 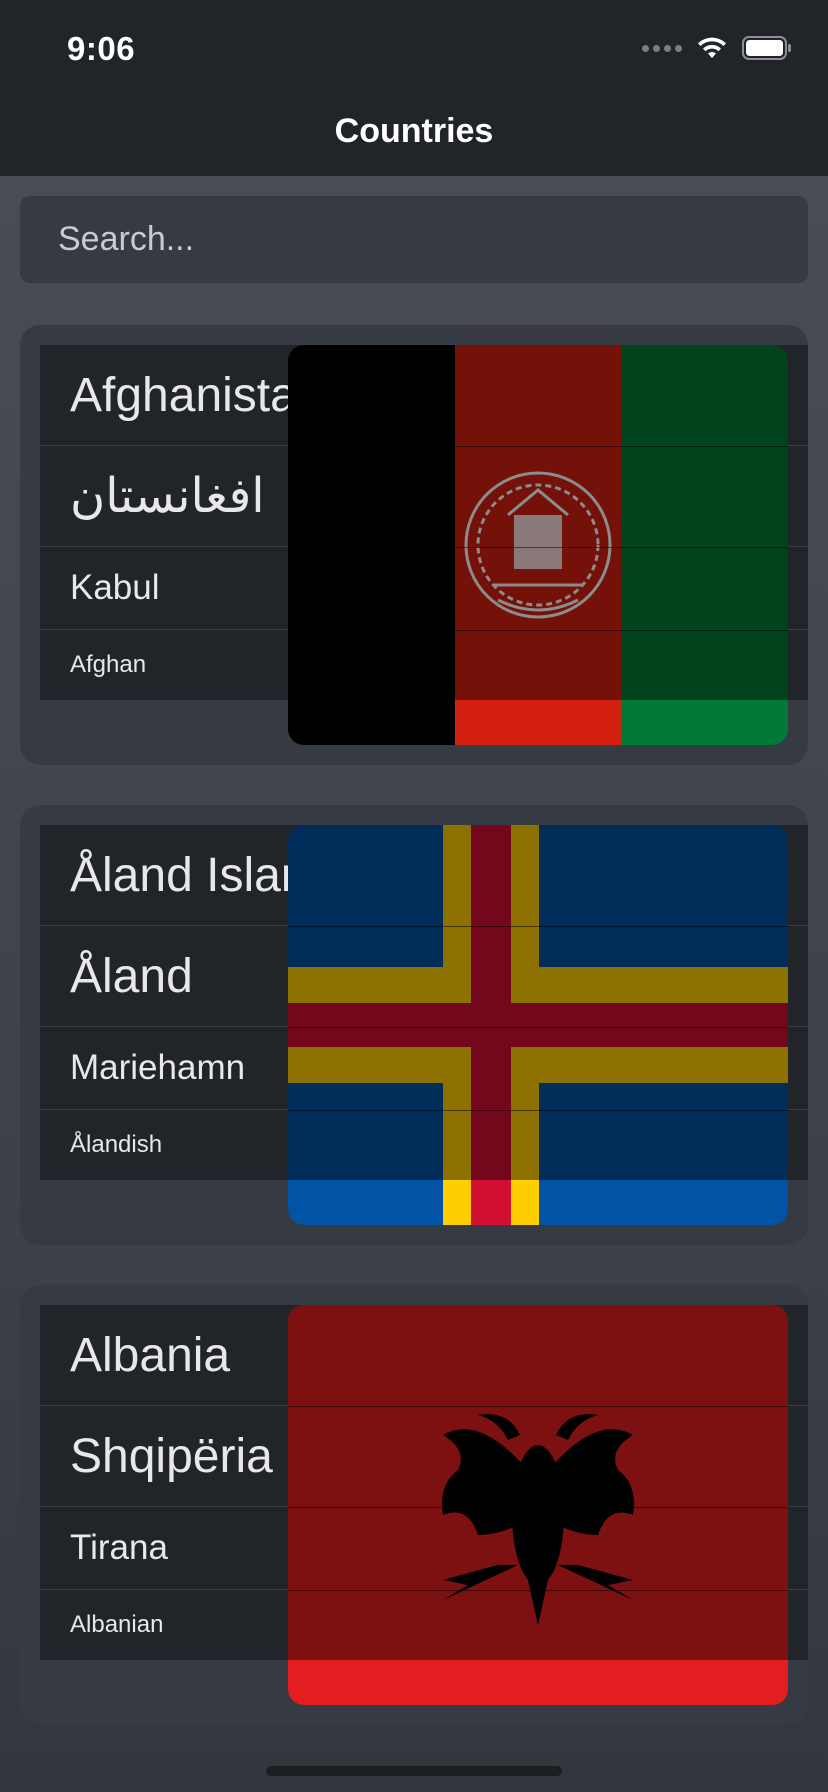 I want to click on search-bar, so click(x=414, y=239).